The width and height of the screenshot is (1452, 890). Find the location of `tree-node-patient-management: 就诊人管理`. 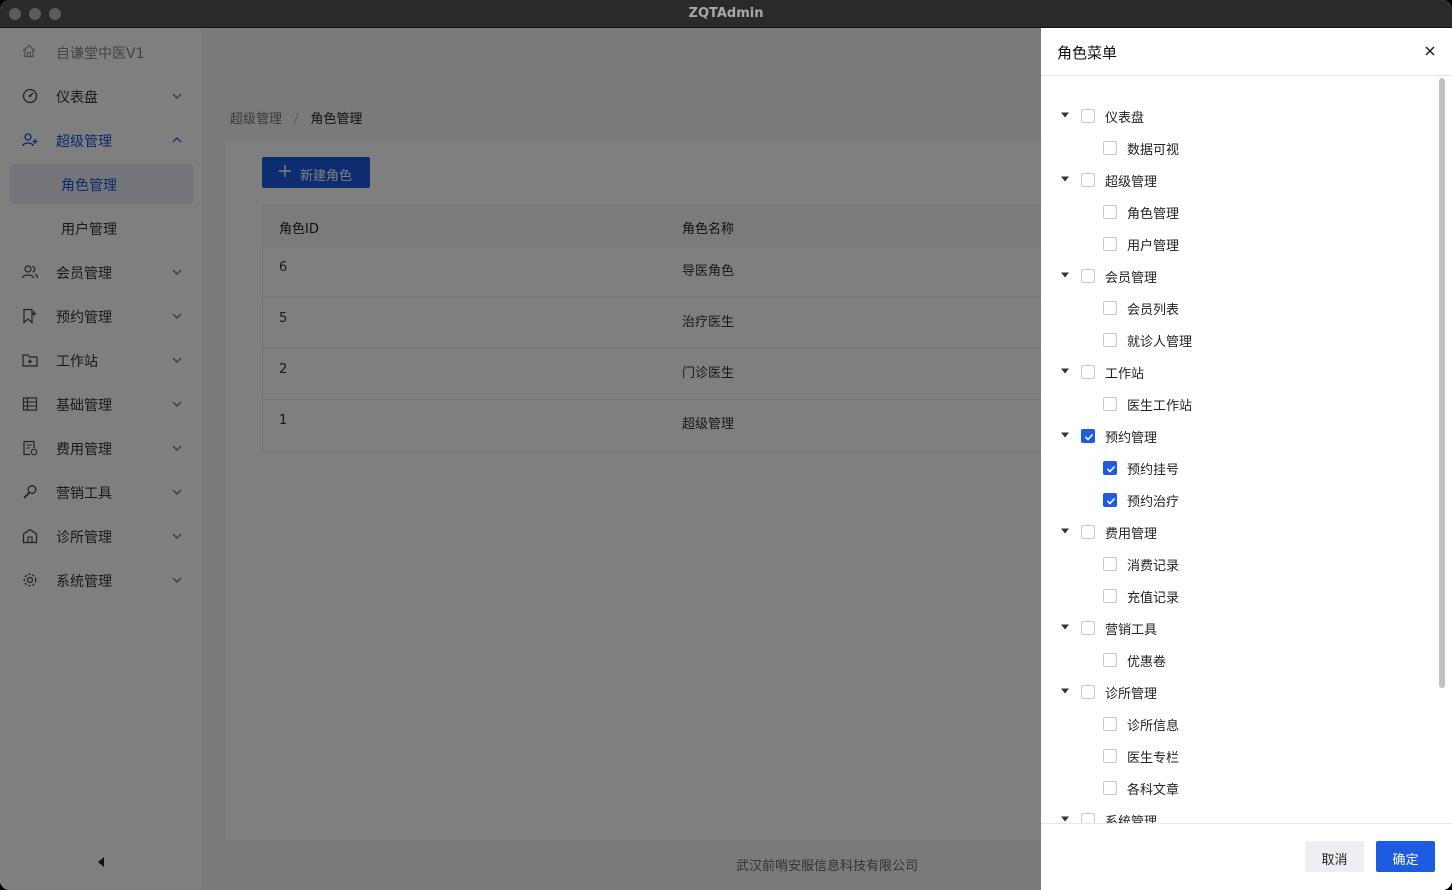

tree-node-patient-management: 就诊人管理 is located at coordinates (1231, 340).